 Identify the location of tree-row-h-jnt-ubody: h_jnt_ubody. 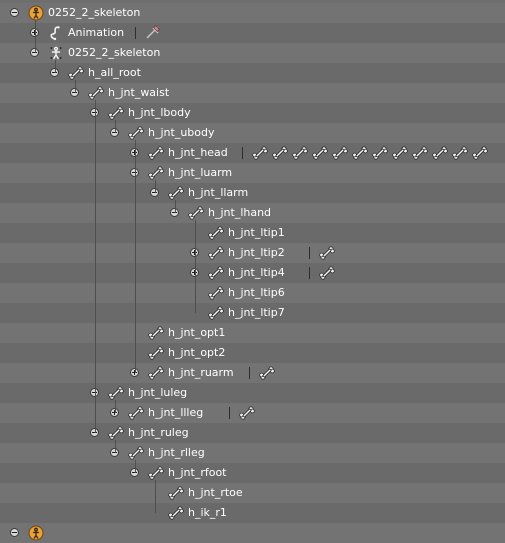
(252, 133).